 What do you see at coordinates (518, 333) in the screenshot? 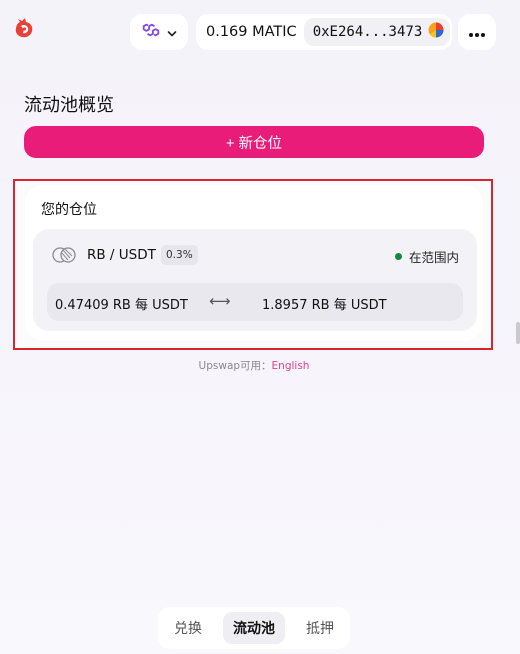
I see `scrollbar-handle` at bounding box center [518, 333].